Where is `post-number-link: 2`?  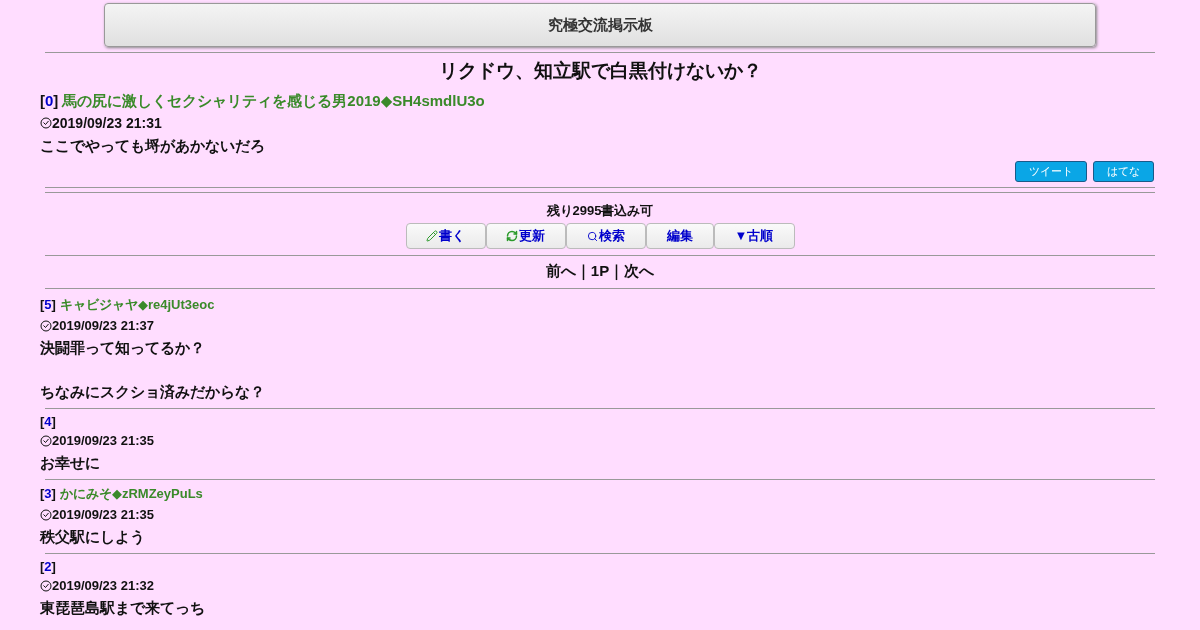 post-number-link: 2 is located at coordinates (48, 566).